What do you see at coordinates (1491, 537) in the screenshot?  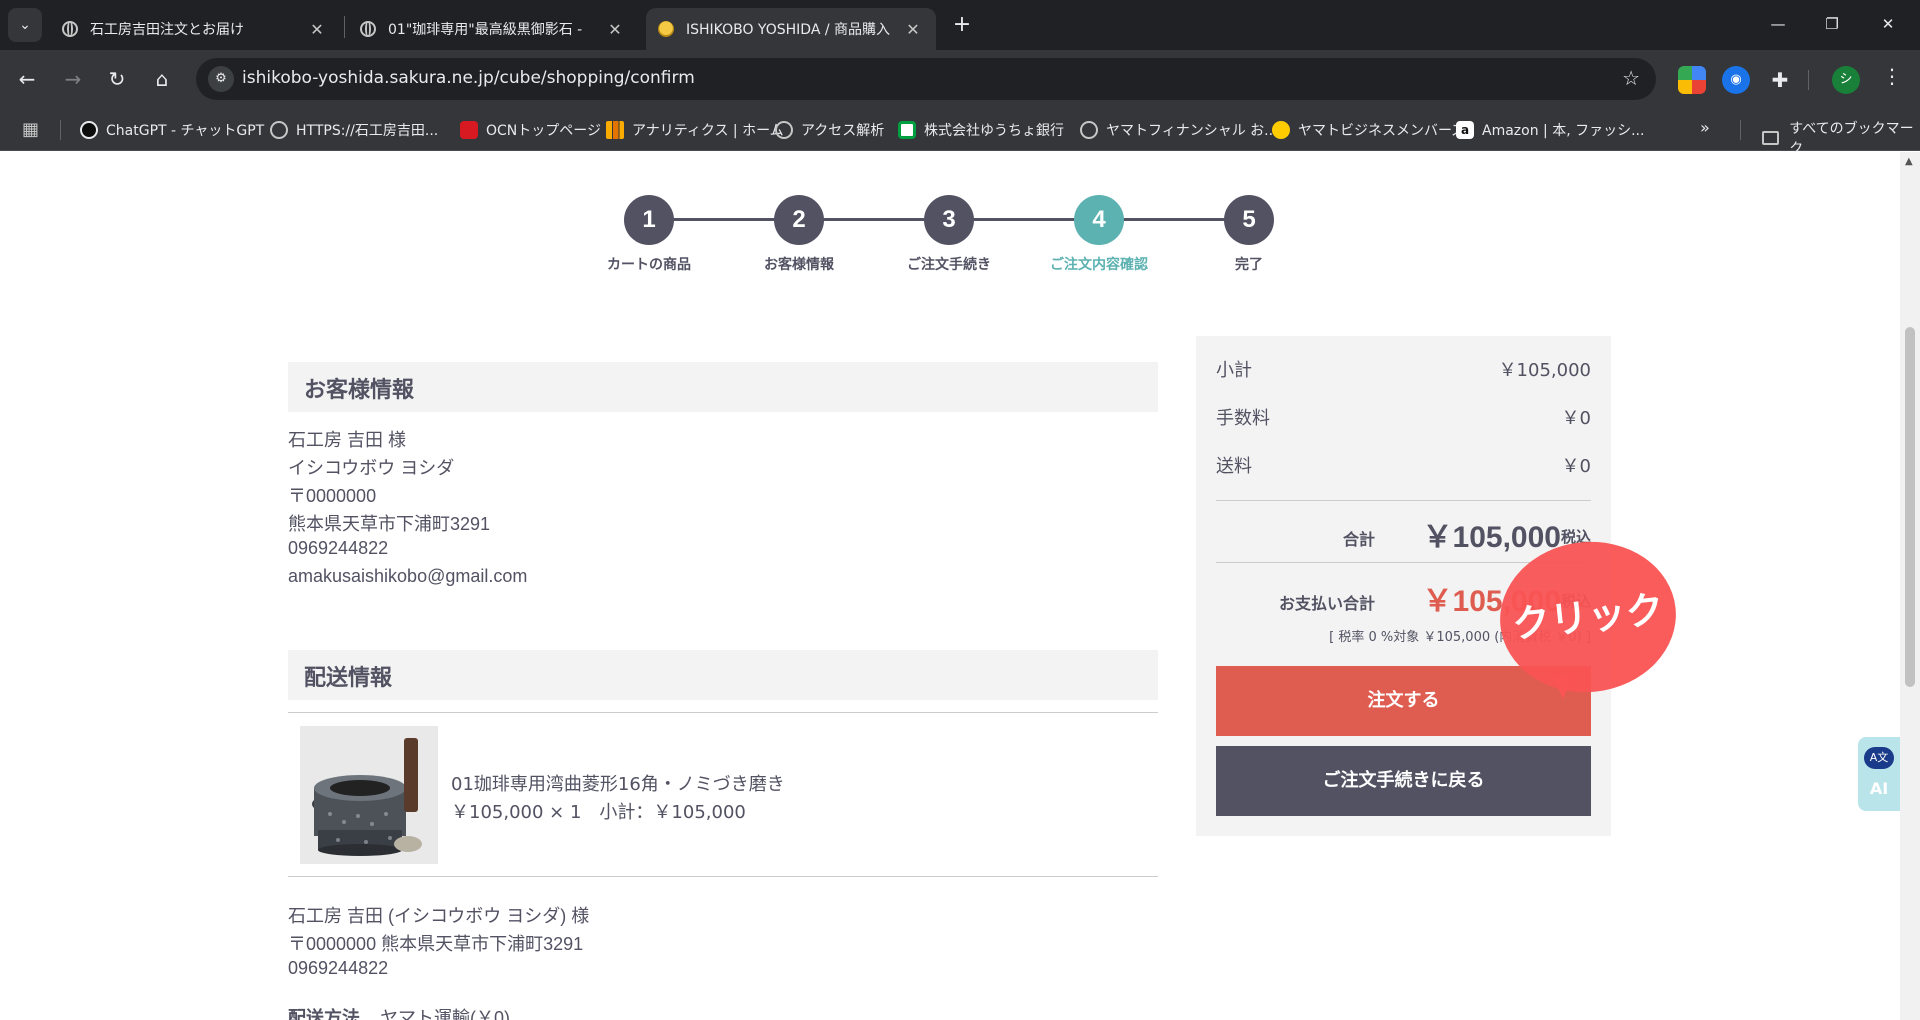 I see `total-value: ￥105,000` at bounding box center [1491, 537].